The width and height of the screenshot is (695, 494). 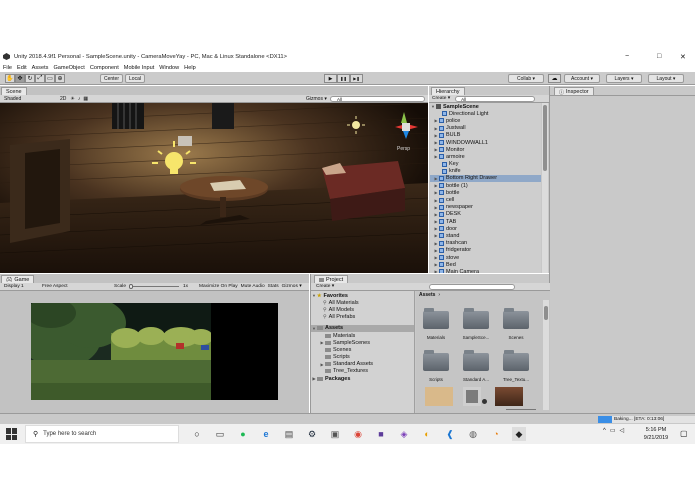 What do you see at coordinates (495, 98) in the screenshot?
I see `hierarchy-search-input: All` at bounding box center [495, 98].